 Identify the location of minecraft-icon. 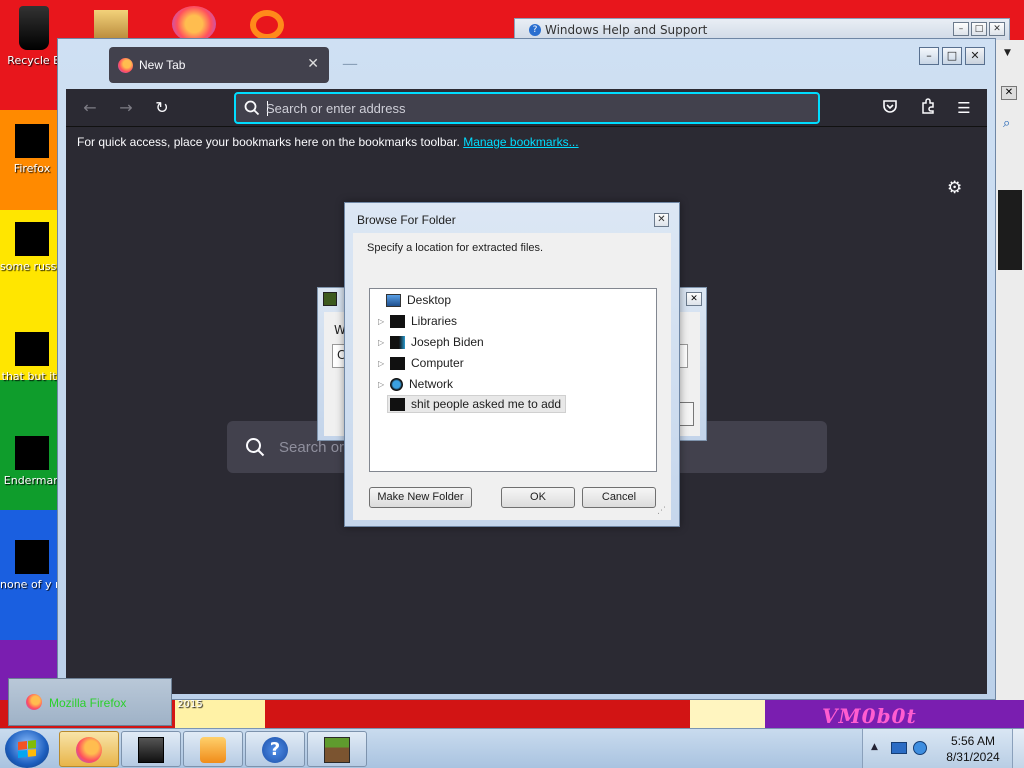
(337, 750).